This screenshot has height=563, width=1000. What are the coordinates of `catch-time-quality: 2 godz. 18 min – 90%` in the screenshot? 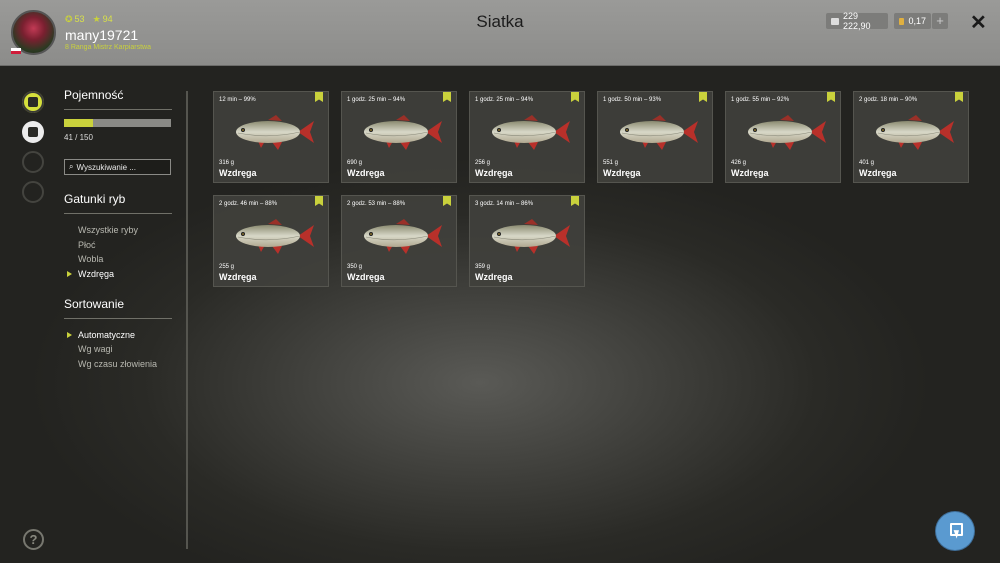 It's located at (888, 100).